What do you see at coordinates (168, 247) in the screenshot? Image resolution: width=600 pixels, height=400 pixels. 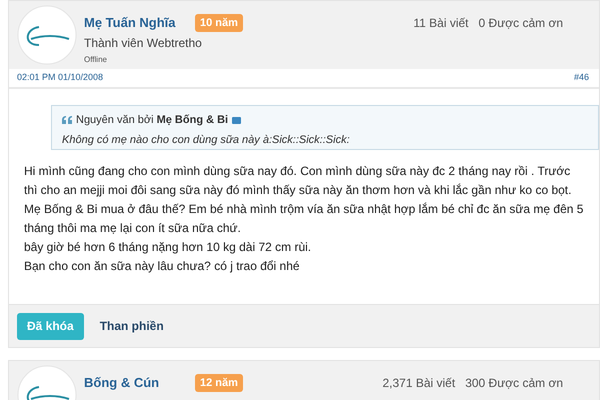 I see `post-paragraph: bây giờ bé hơn 6 tháng nặng hơn 10 kg dài 72 cm rùi.` at bounding box center [168, 247].